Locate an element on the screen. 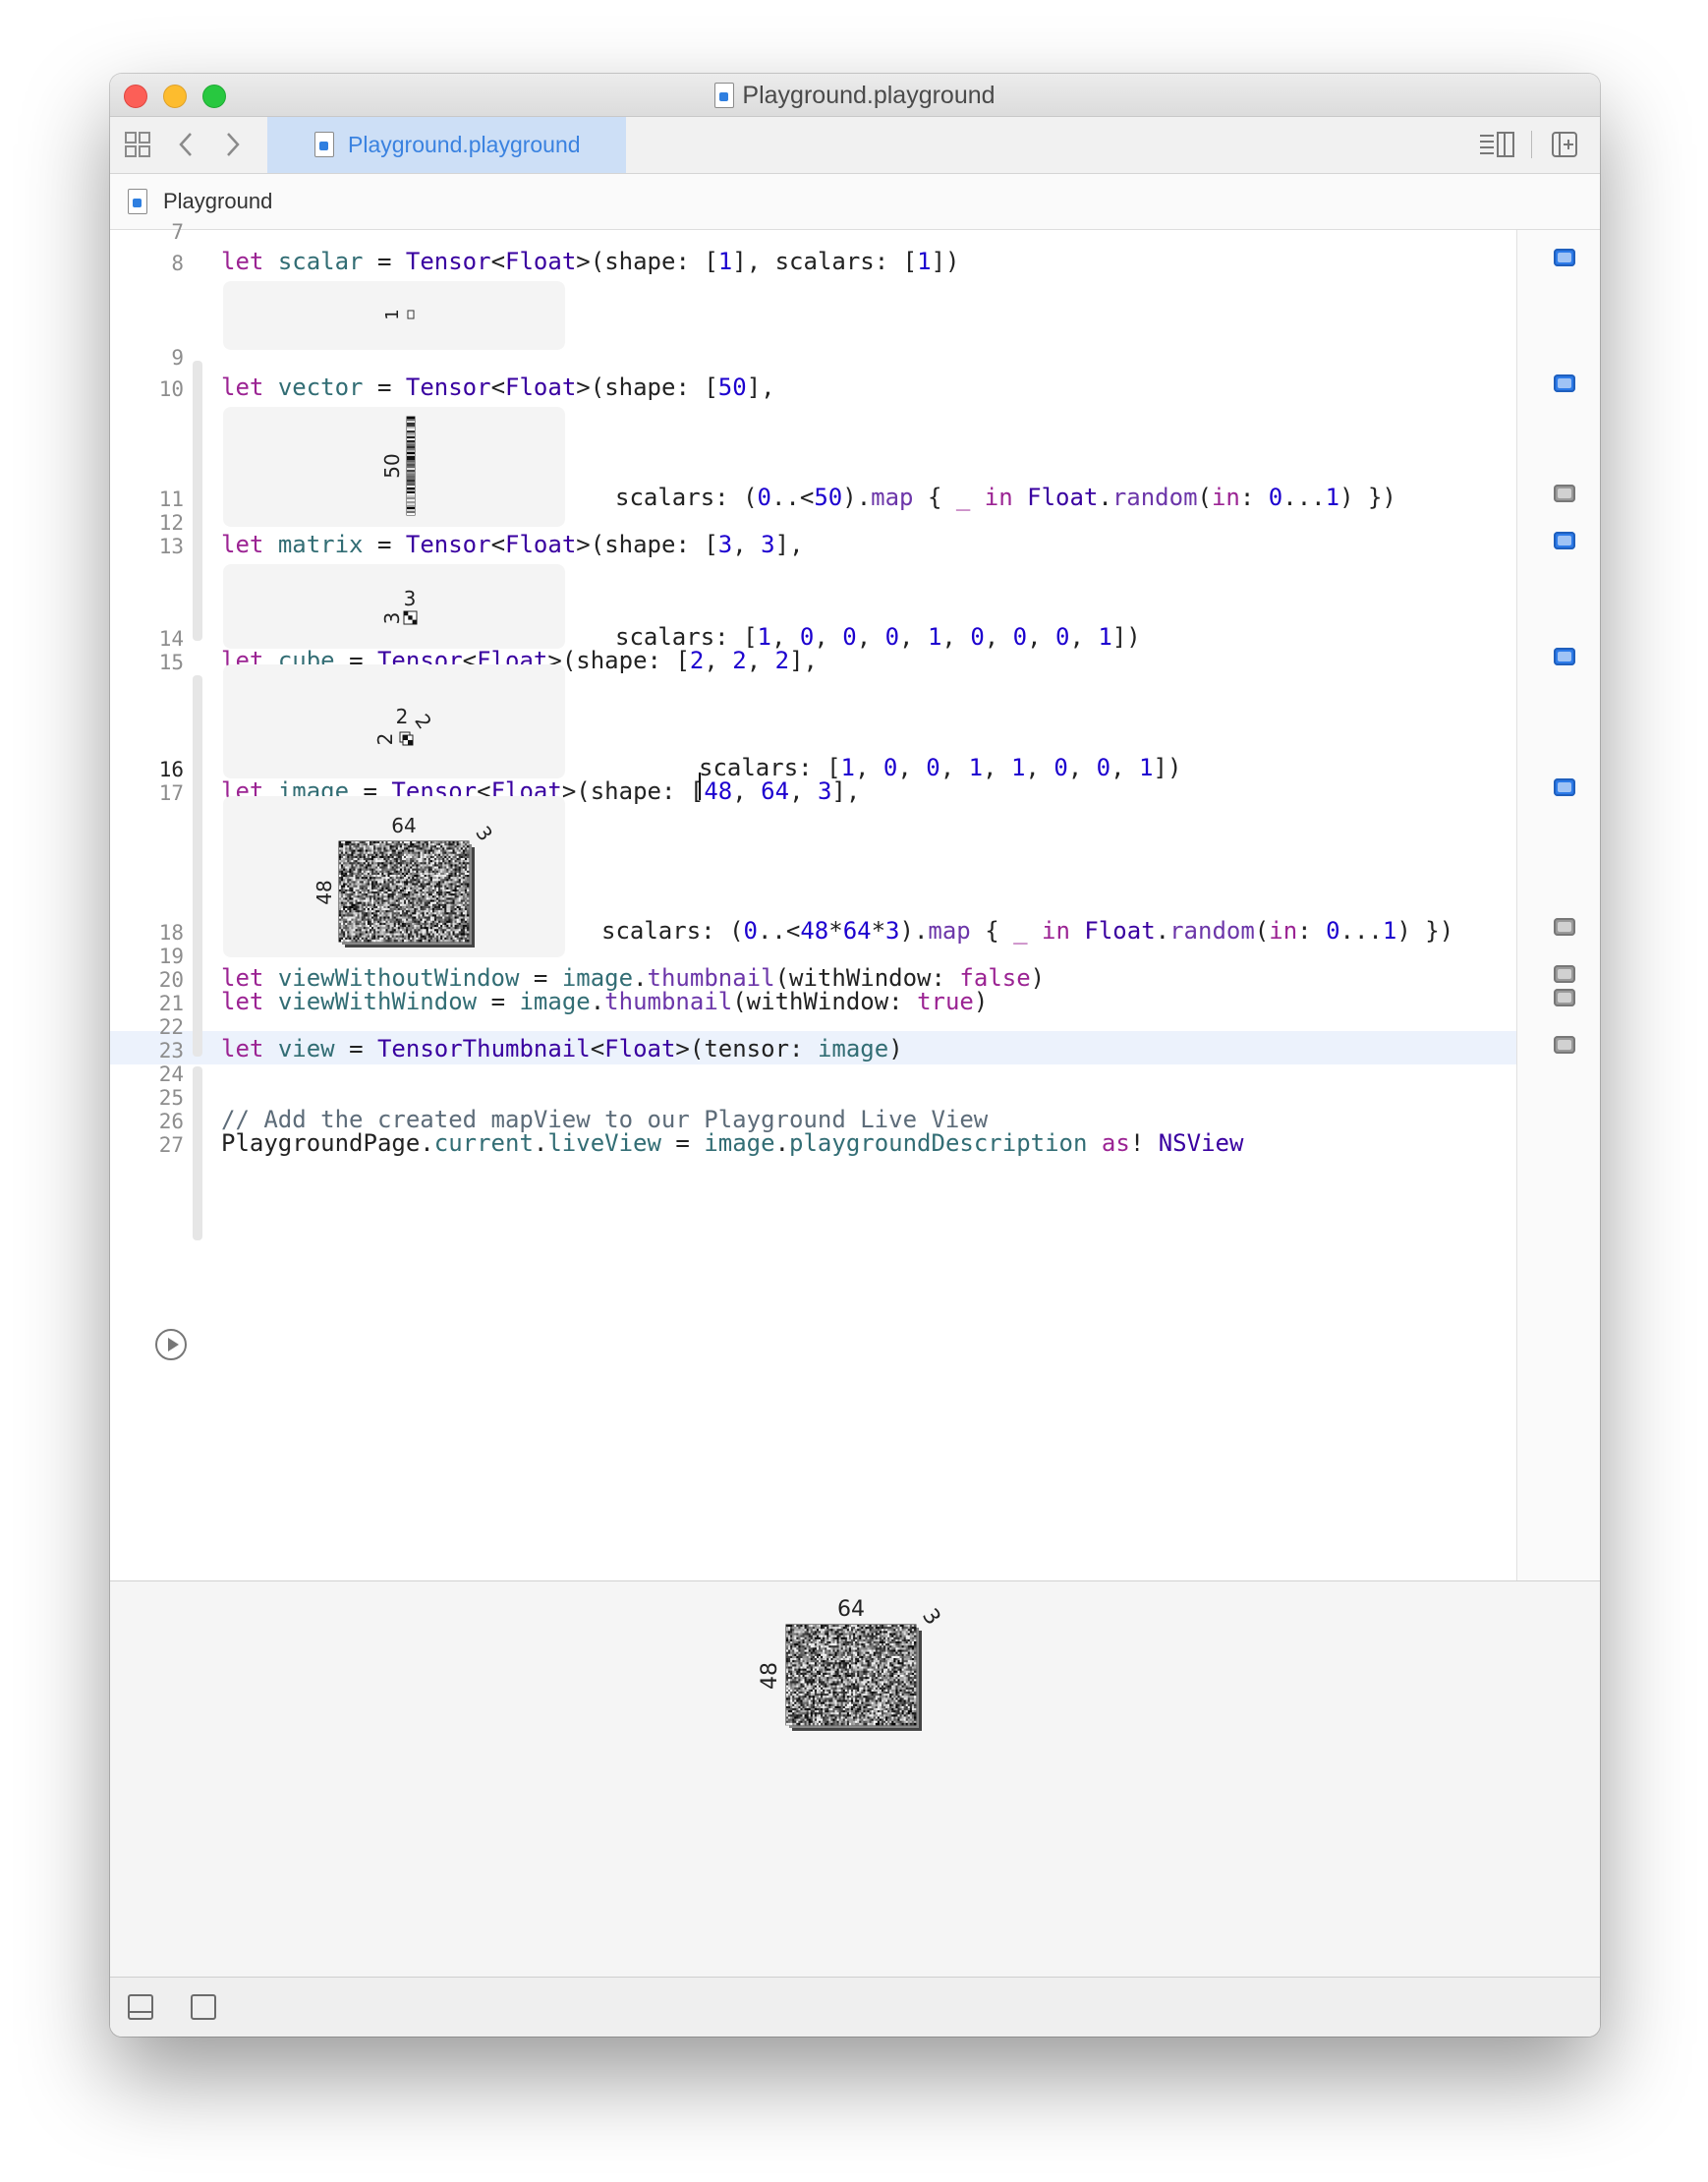  line-number: 26 is located at coordinates (171, 1121).